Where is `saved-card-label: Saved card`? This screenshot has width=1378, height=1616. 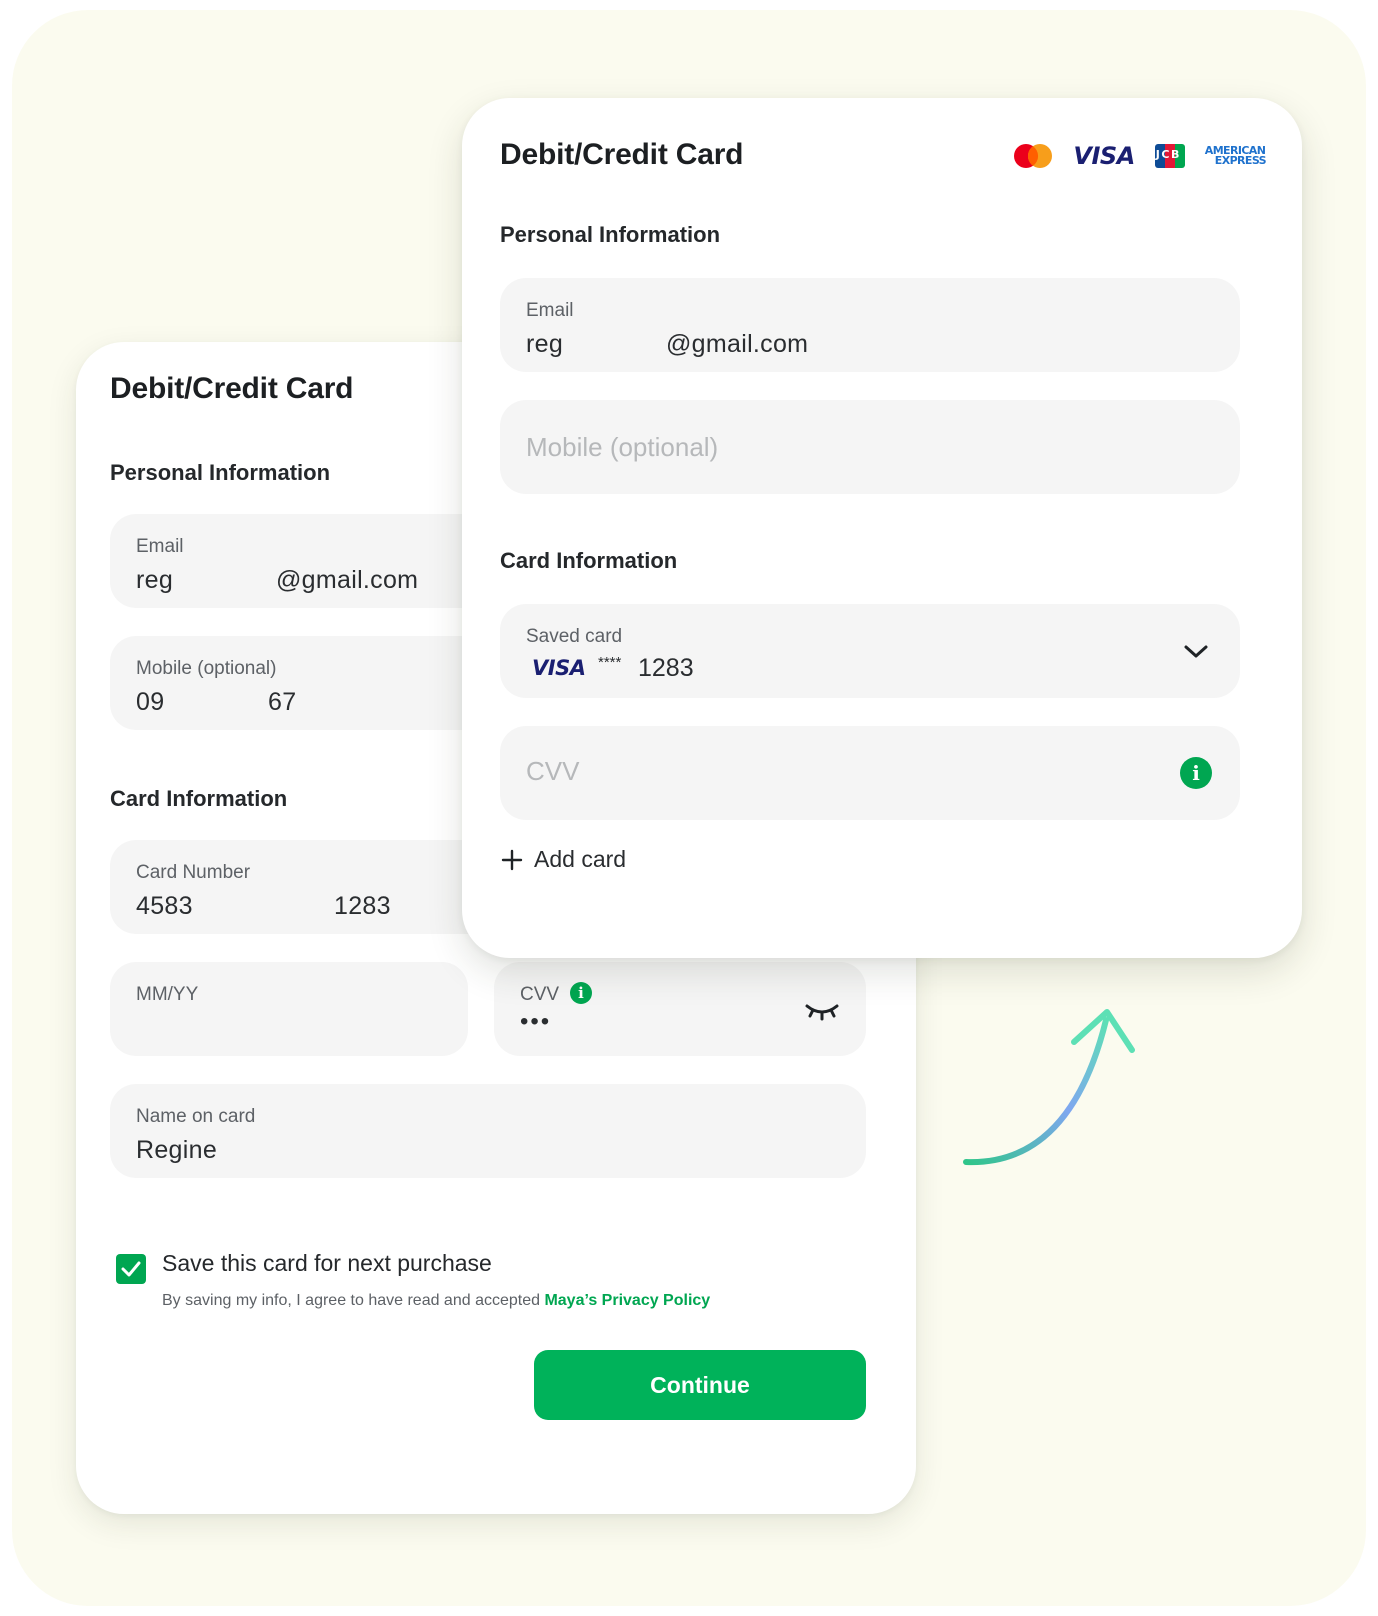 saved-card-label: Saved card is located at coordinates (574, 636).